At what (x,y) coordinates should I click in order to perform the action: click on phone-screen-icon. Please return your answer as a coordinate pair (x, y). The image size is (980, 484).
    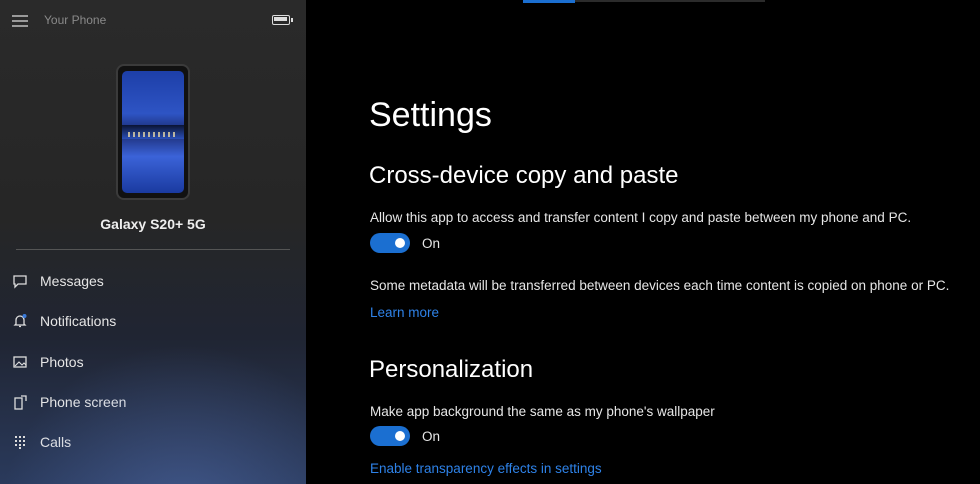
    Looking at the image, I should click on (20, 402).